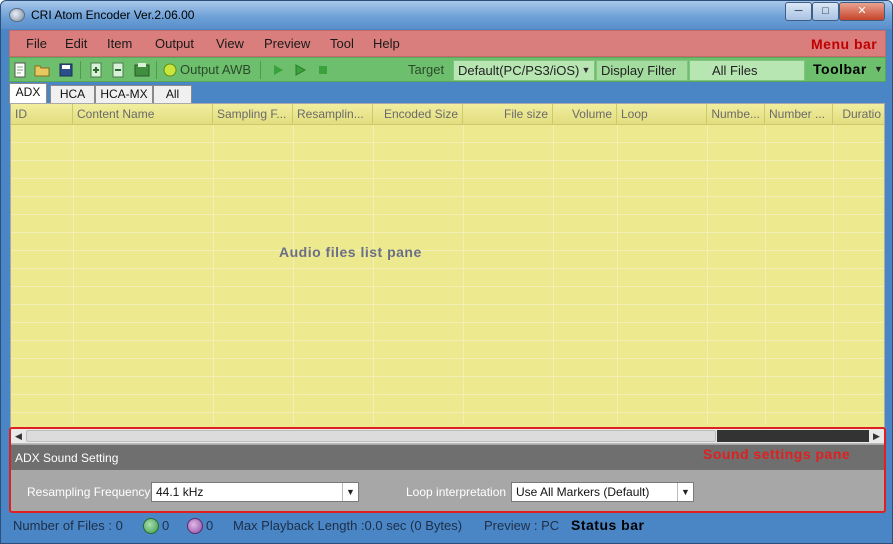  Describe the element at coordinates (42, 114) in the screenshot. I see `column-header-id: ID` at that location.